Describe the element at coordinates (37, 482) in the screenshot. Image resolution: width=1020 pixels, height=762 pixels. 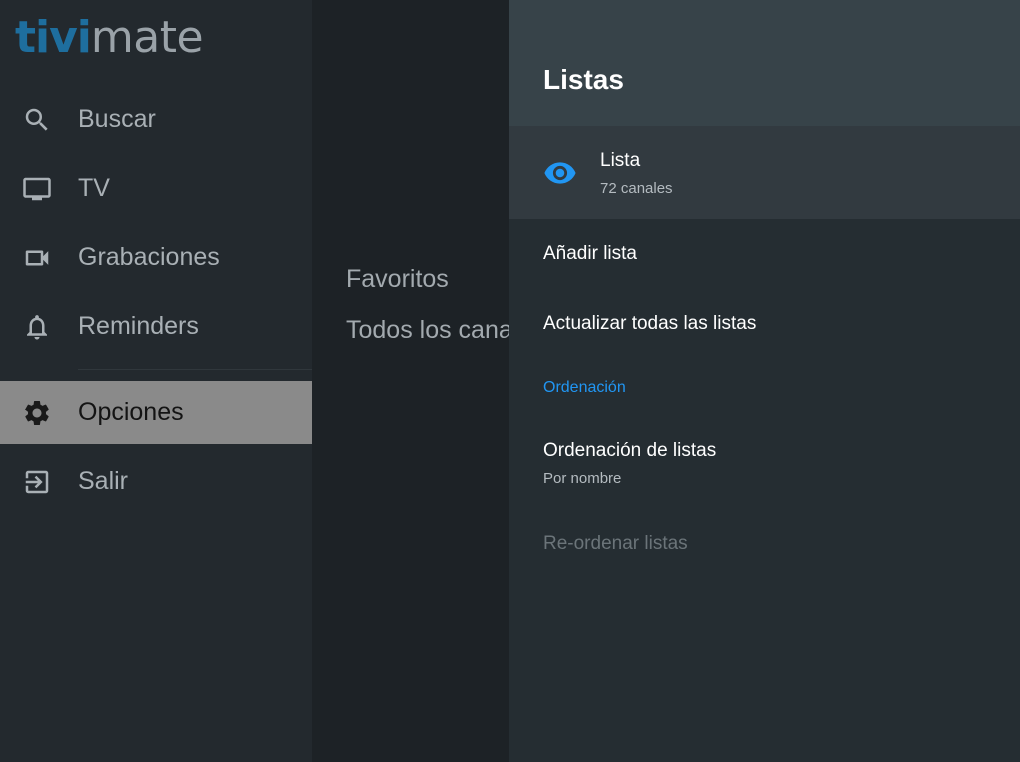
I see `exit-icon` at that location.